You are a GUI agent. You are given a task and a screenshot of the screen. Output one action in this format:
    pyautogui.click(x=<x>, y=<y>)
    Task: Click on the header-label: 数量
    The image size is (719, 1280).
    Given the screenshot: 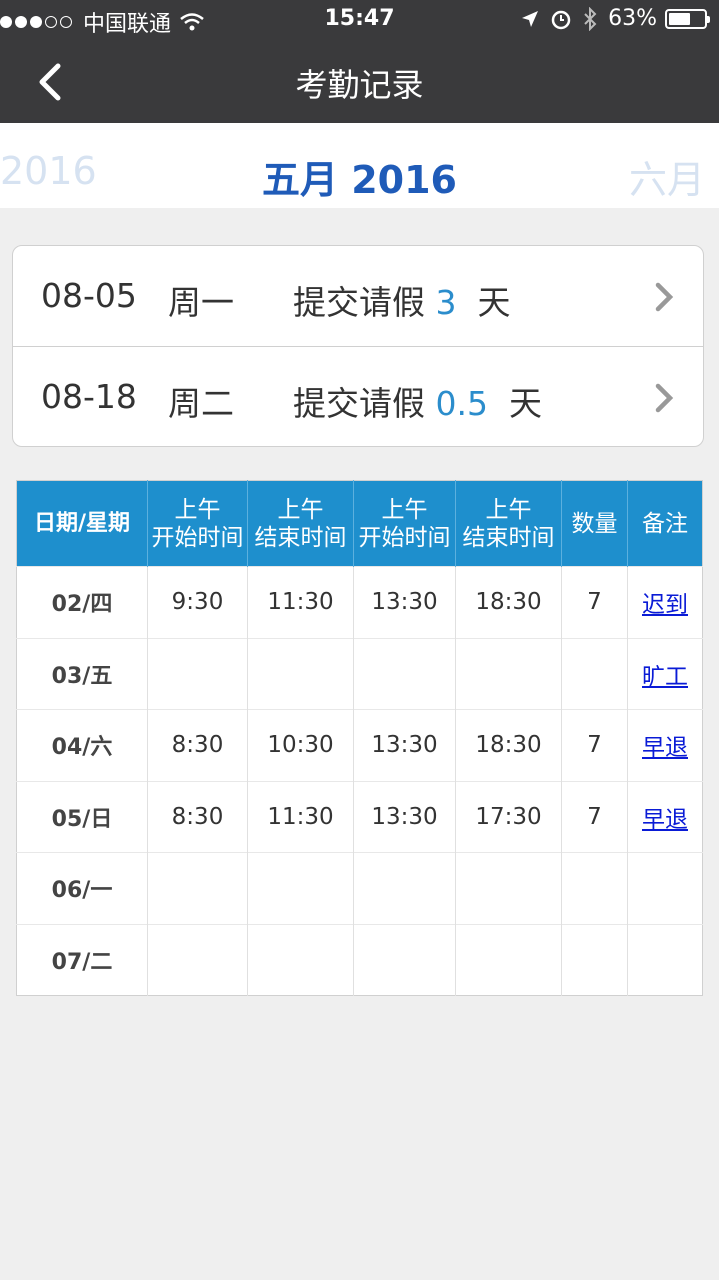 What is the action you would take?
    pyautogui.click(x=594, y=523)
    